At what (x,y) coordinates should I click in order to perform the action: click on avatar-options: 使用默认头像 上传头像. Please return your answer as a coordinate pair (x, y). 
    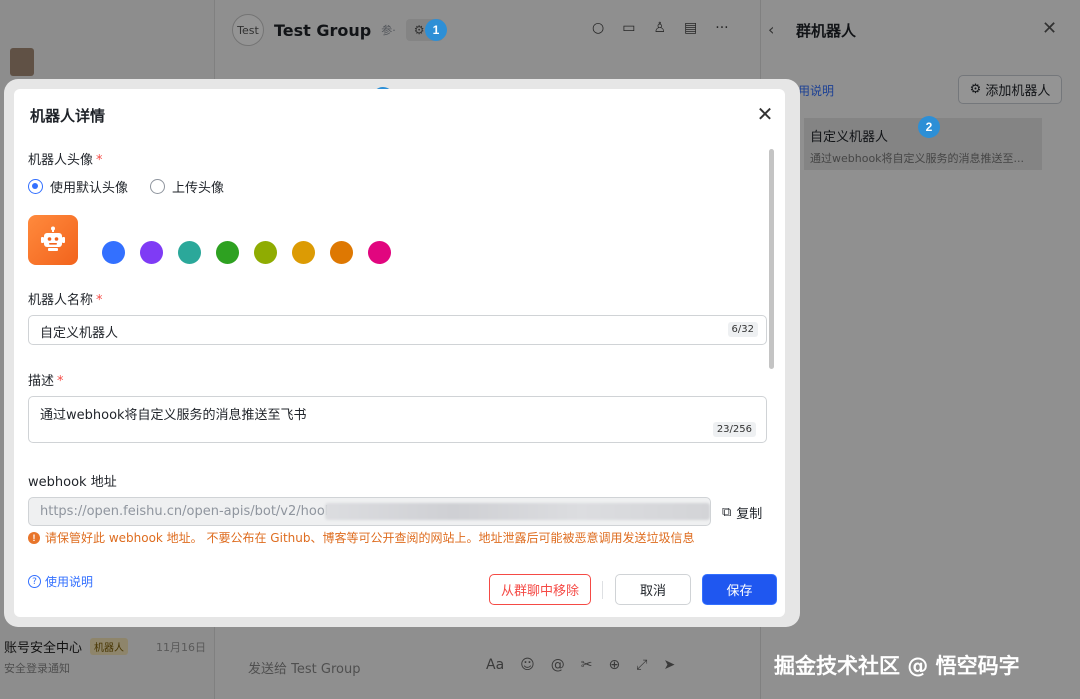
    Looking at the image, I should click on (126, 186).